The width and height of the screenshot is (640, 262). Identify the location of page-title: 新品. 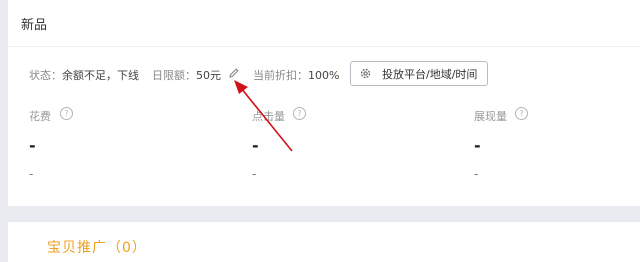
(34, 25).